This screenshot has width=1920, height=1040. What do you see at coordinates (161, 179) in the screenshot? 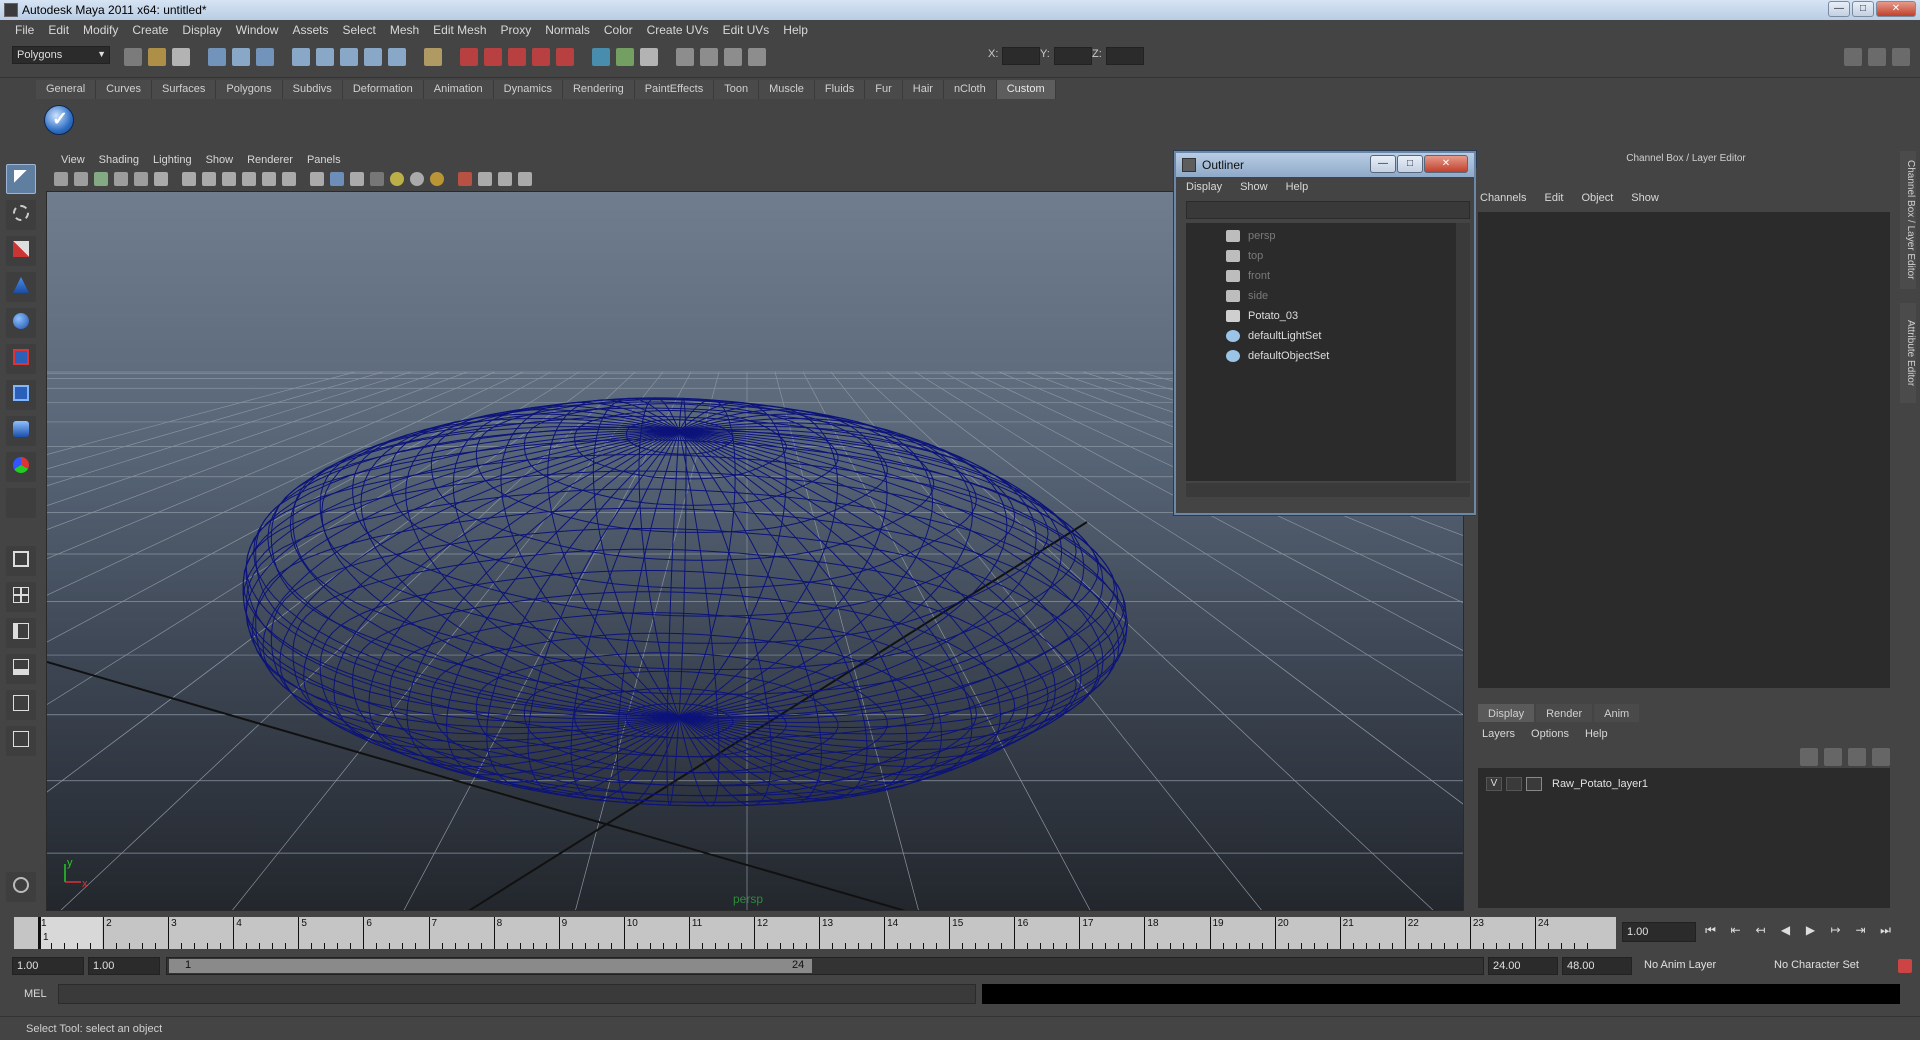
I see `grid-toggle-icon` at bounding box center [161, 179].